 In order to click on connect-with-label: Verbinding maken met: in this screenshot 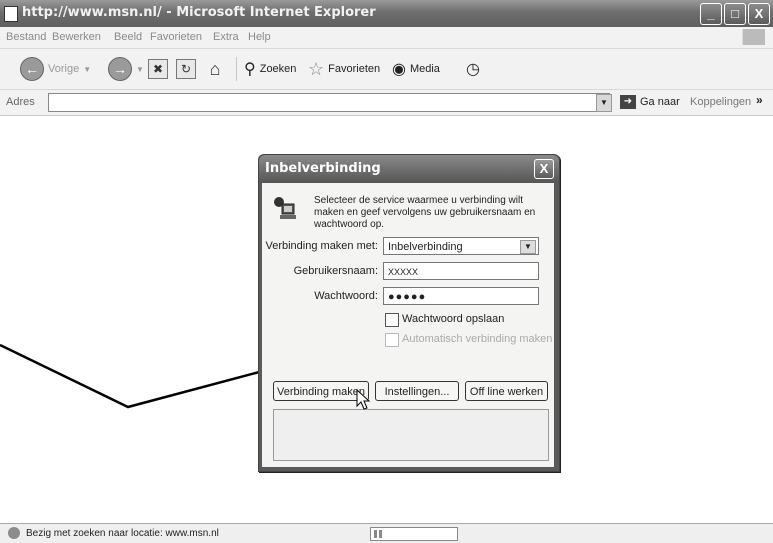, I will do `click(321, 246)`.